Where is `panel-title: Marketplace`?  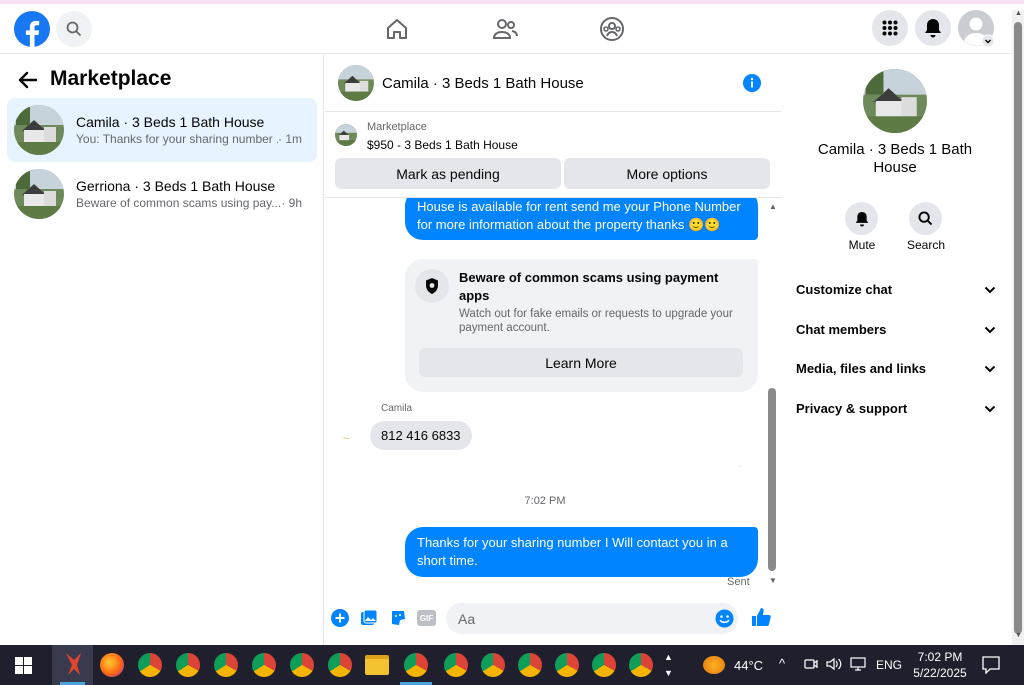 panel-title: Marketplace is located at coordinates (111, 78).